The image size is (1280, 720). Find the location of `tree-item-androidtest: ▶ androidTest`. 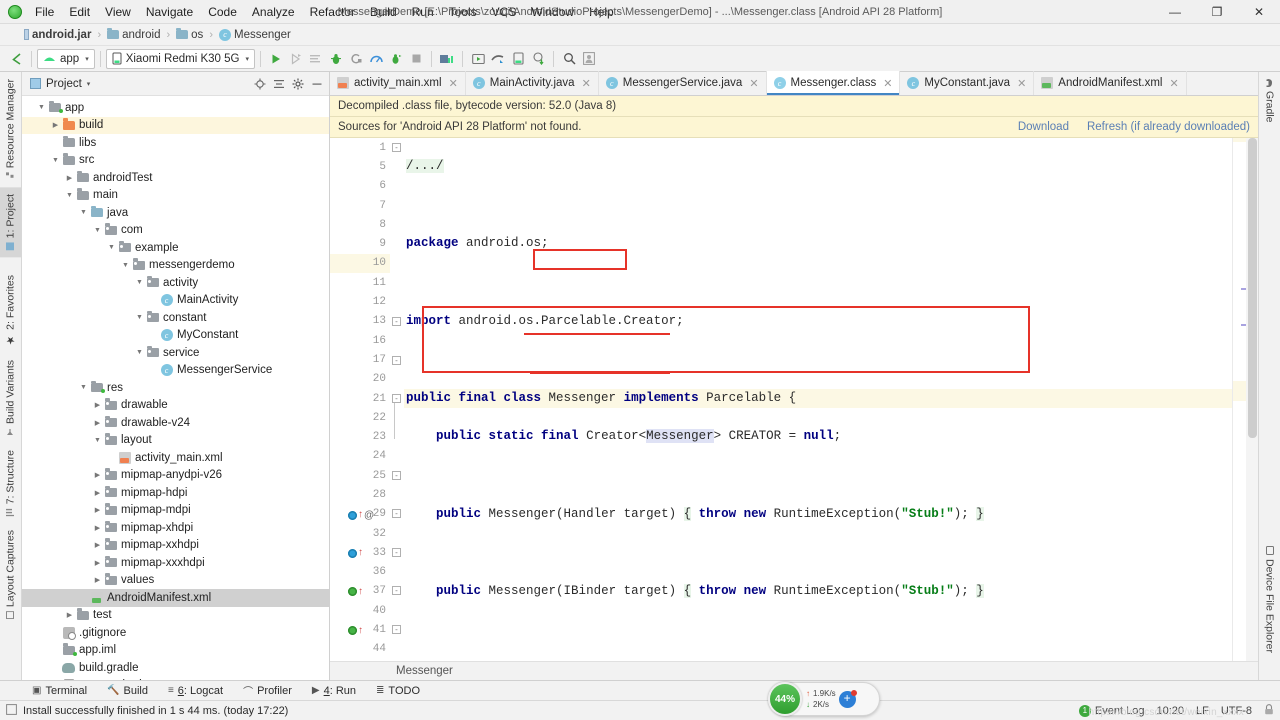

tree-item-androidtest: ▶ androidTest is located at coordinates (175, 178).